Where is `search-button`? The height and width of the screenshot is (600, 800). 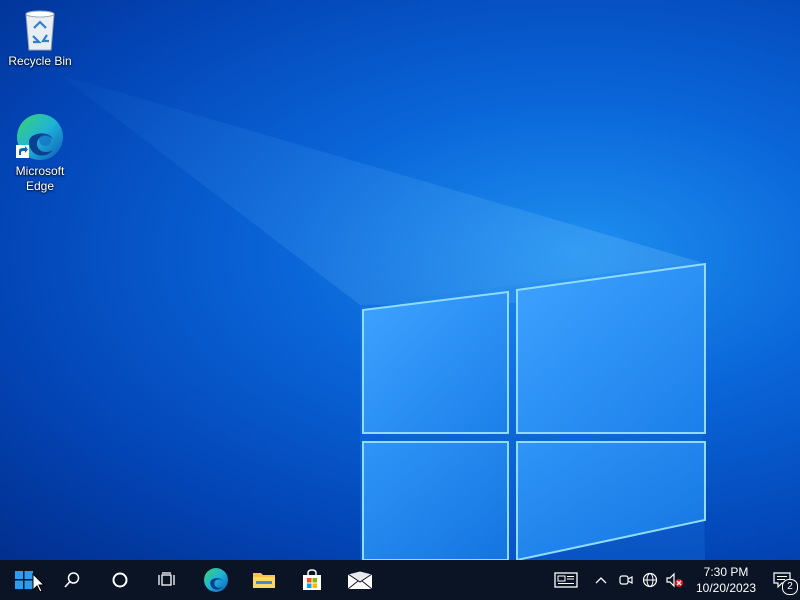 search-button is located at coordinates (72, 580).